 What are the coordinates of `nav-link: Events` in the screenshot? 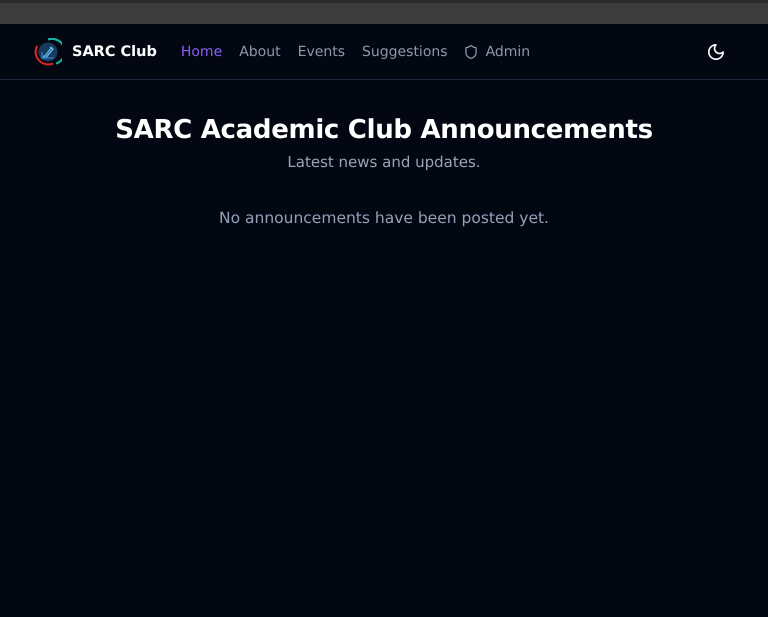 It's located at (321, 52).